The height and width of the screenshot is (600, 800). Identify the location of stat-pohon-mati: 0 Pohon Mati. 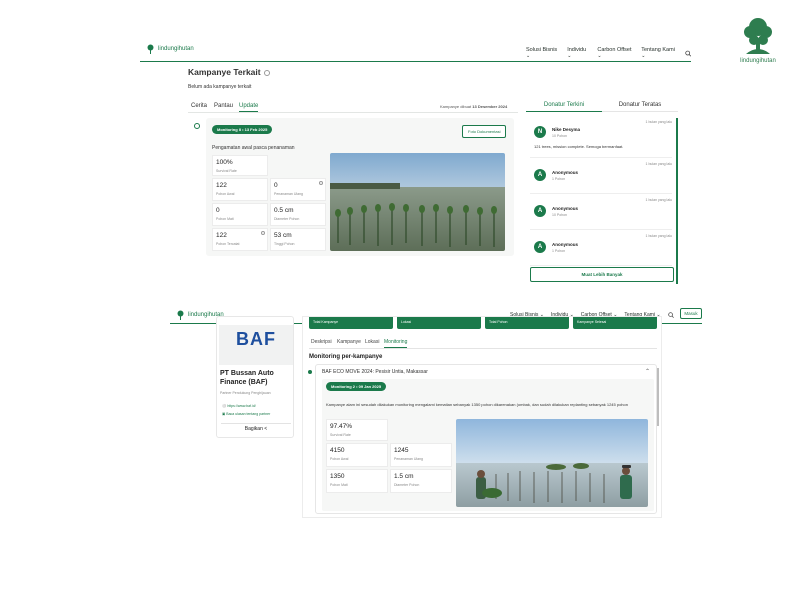
(240, 214).